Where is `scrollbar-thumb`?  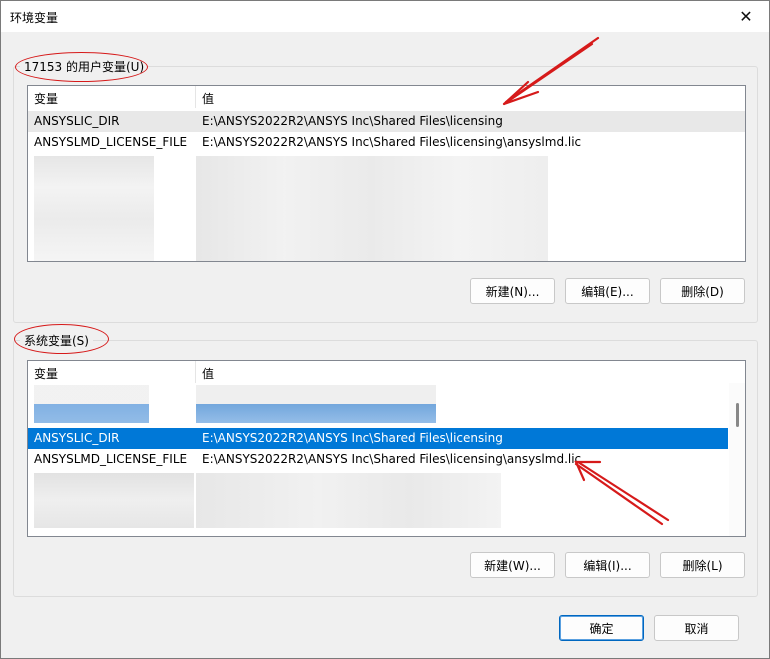 scrollbar-thumb is located at coordinates (737, 415).